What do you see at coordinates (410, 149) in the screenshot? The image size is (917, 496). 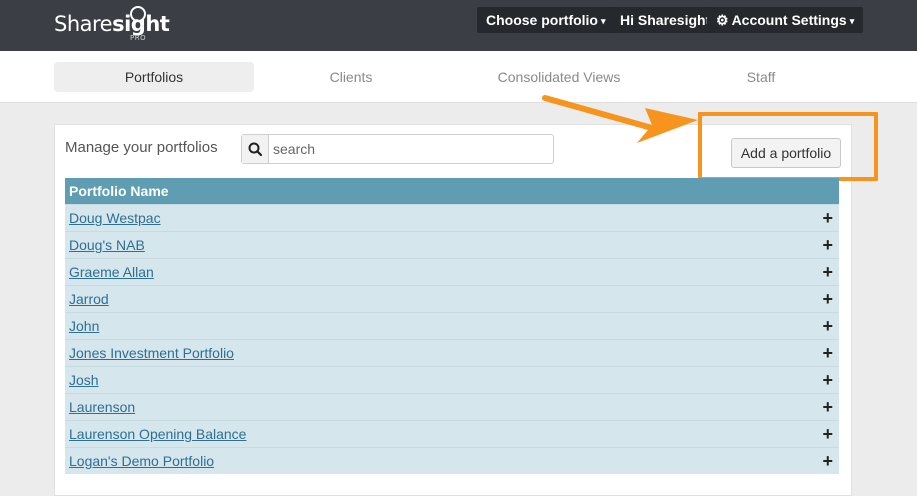 I see `search-input` at bounding box center [410, 149].